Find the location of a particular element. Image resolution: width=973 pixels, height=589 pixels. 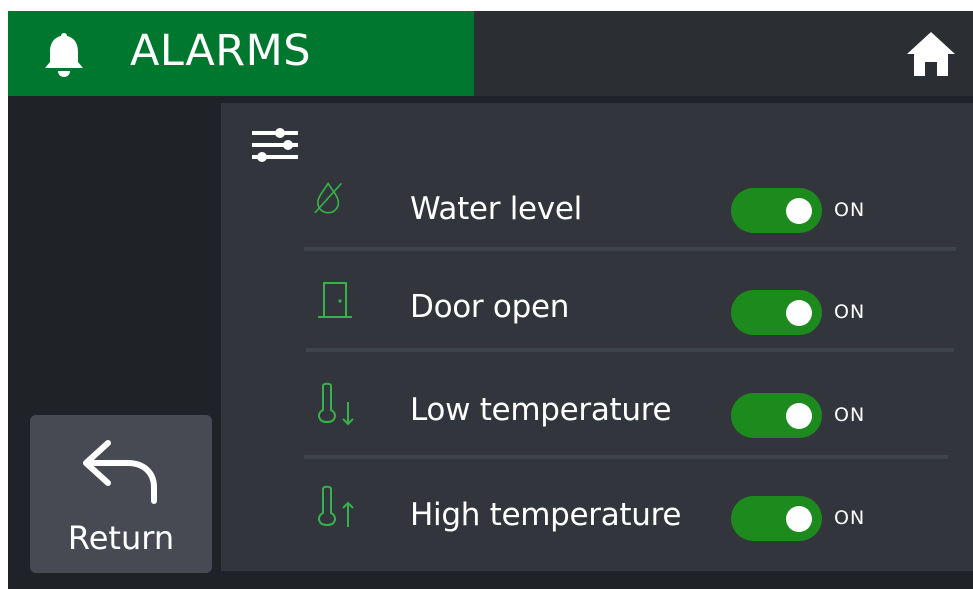

alarm-row-door-open: Door open ON is located at coordinates (632, 315).